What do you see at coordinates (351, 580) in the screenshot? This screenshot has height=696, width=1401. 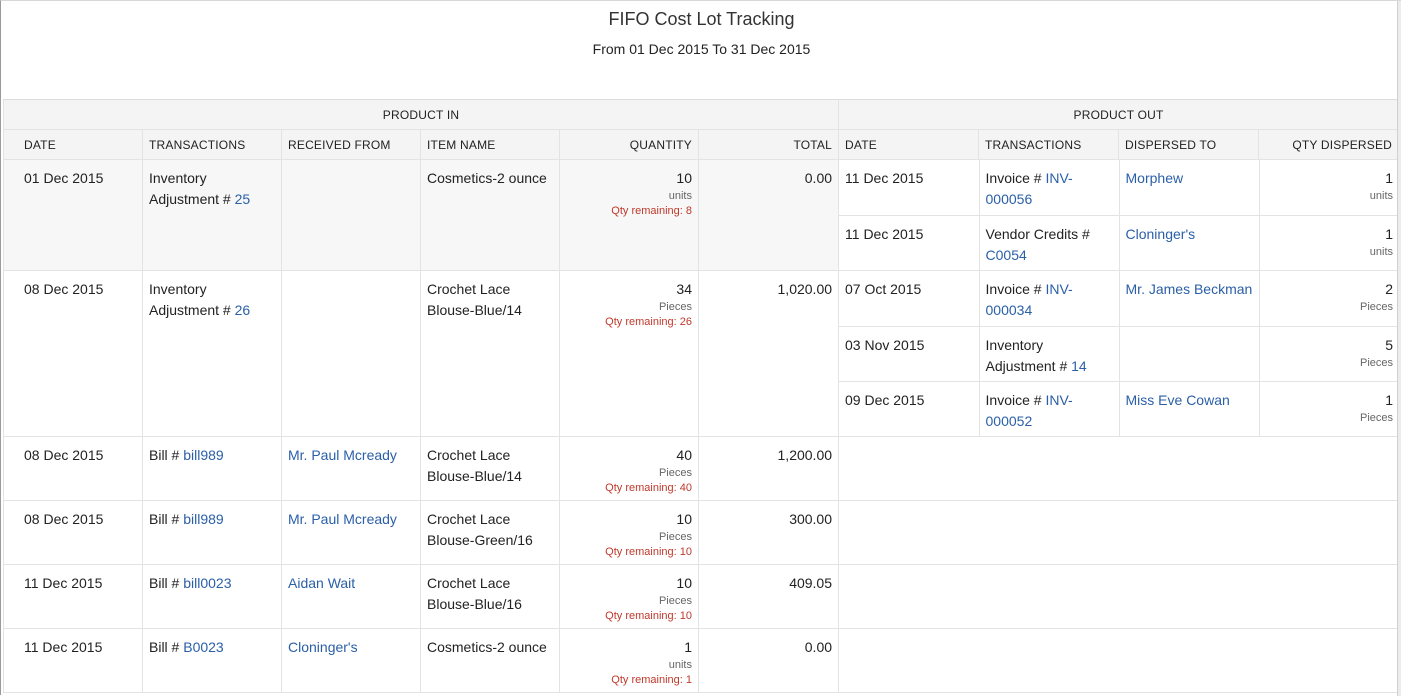 I see `received-from-link: Aidan Wait` at bounding box center [351, 580].